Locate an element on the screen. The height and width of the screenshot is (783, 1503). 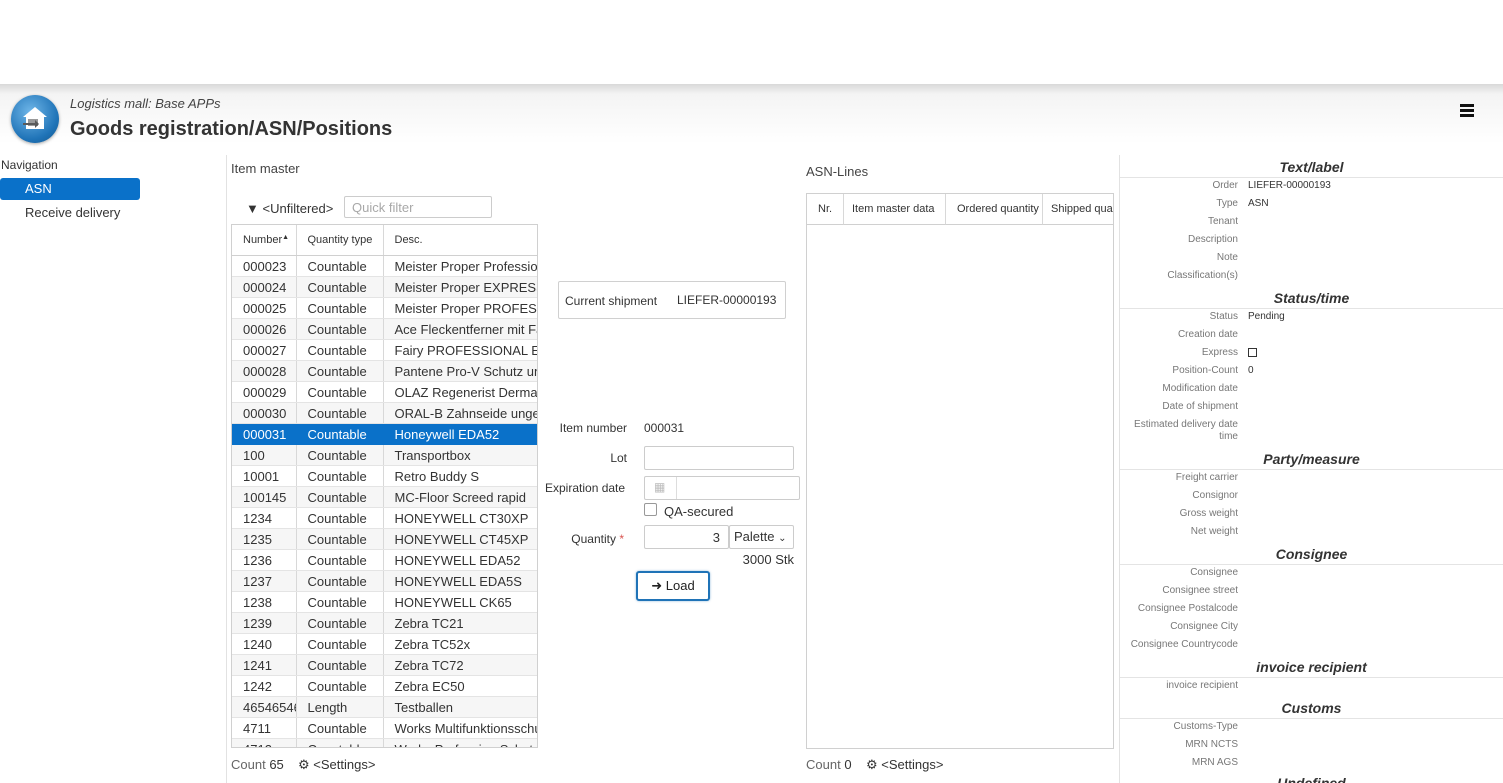
cell-number: 1235 is located at coordinates (264, 539).